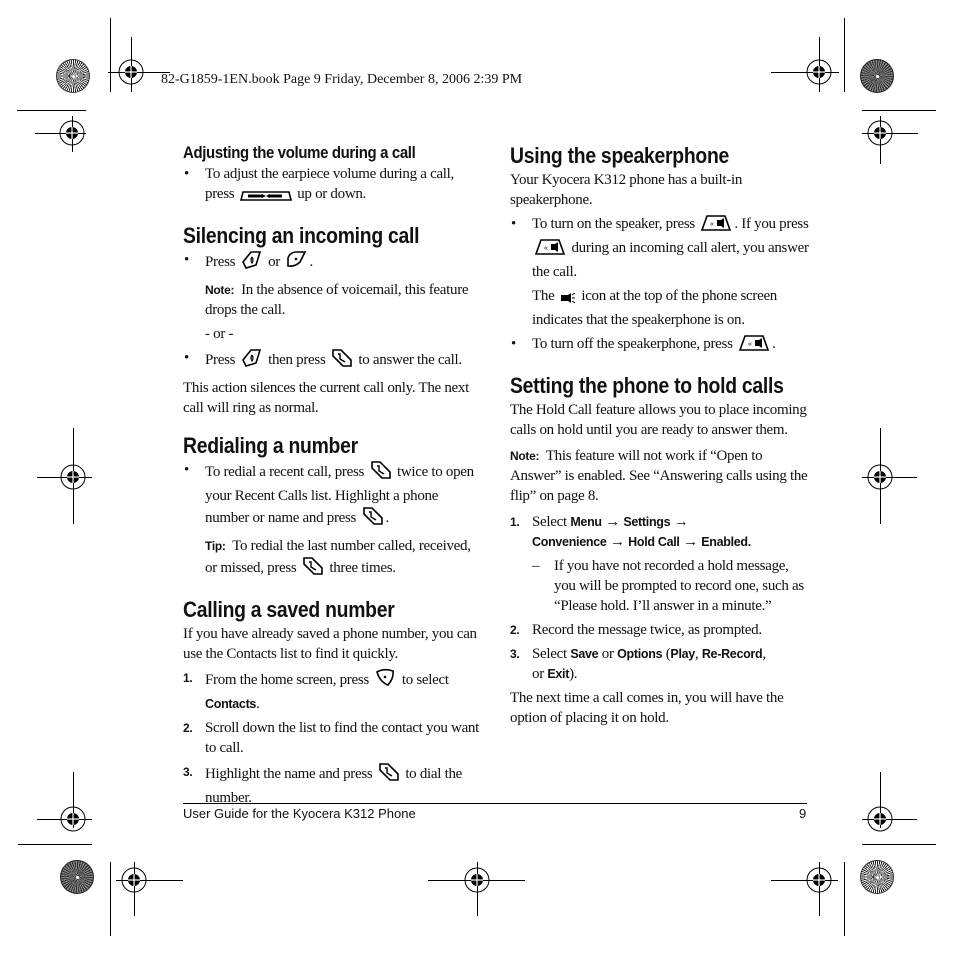 Image resolution: width=954 pixels, height=954 pixels. Describe the element at coordinates (586, 522) in the screenshot. I see `menu-path-item: Menu` at that location.